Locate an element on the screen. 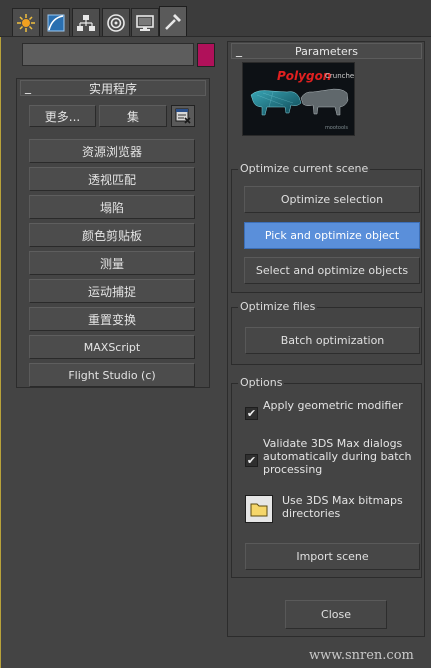 The width and height of the screenshot is (431, 668). tab-display is located at coordinates (145, 22).